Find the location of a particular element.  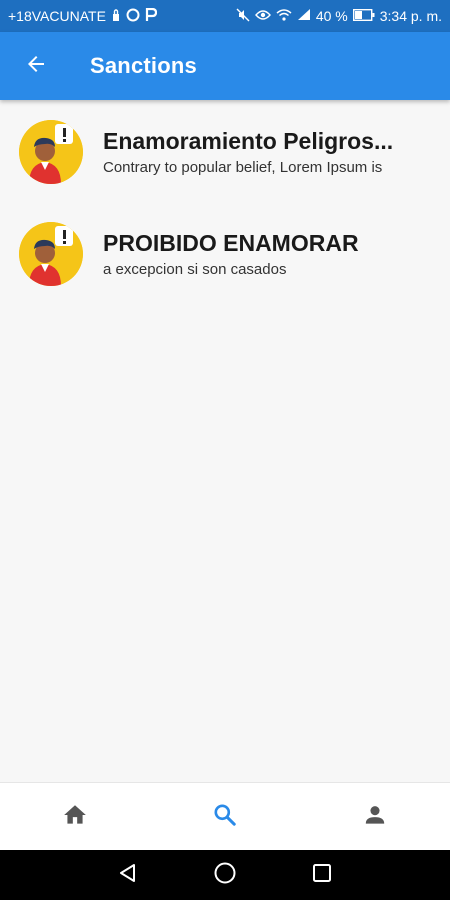

status-bar: +18VACUNATE 40 % 3:34 p. m. is located at coordinates (225, 16).